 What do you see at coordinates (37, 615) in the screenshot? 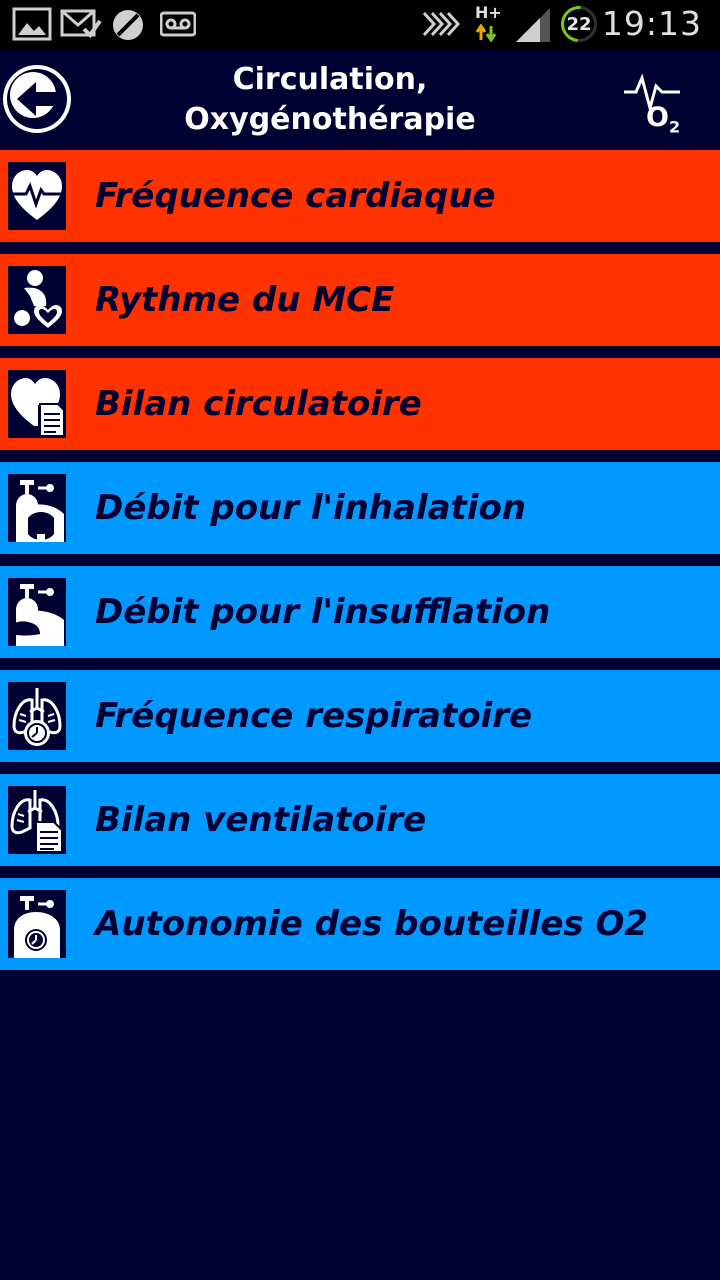
I see `oxygen-bag-icon` at bounding box center [37, 615].